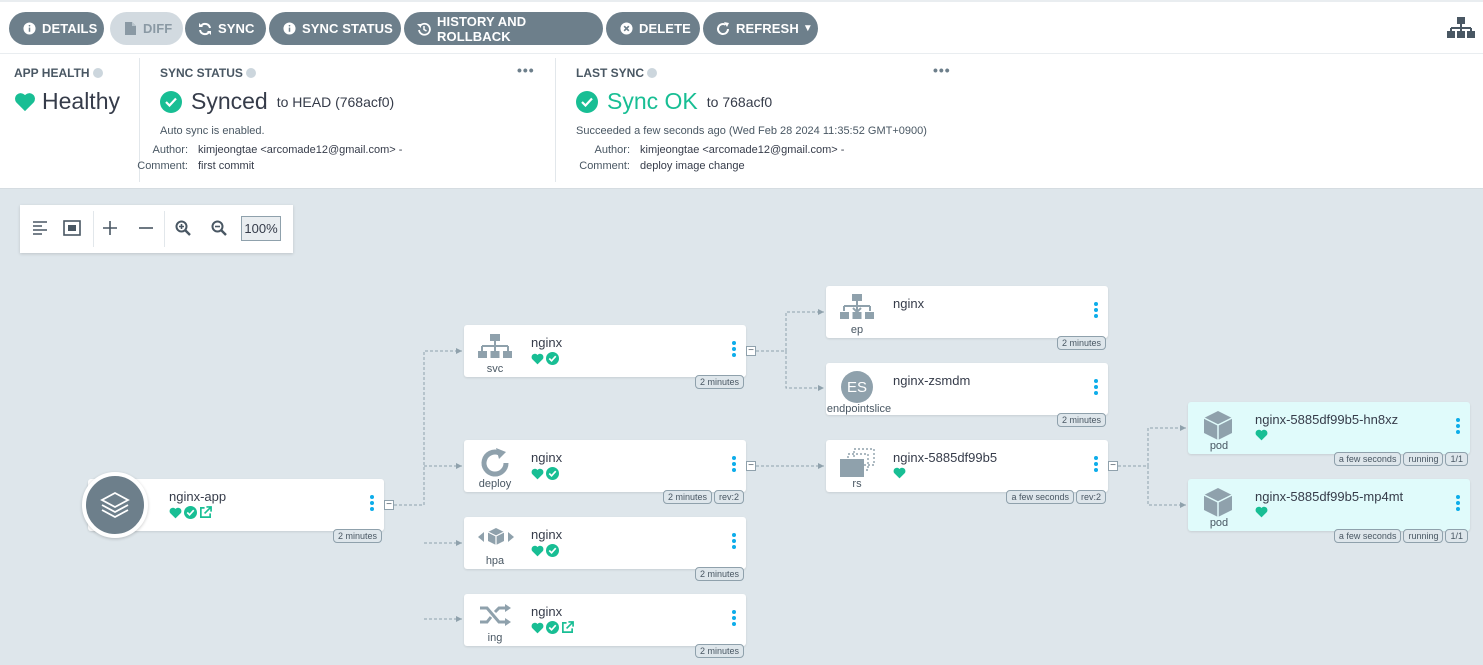  I want to click on sync-status-button: SYNC STATUS, so click(335, 28).